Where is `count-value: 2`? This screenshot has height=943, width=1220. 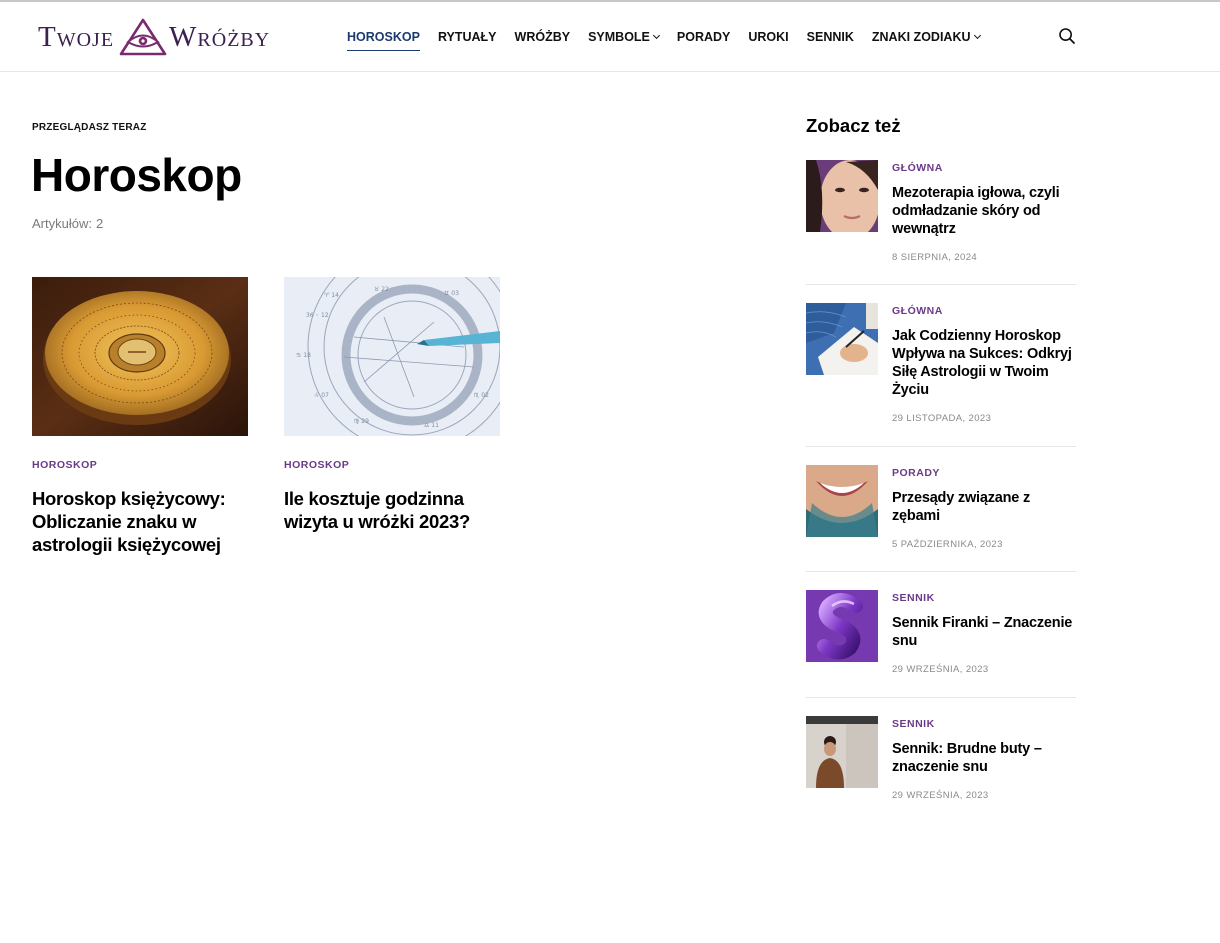
count-value: 2 is located at coordinates (99, 223).